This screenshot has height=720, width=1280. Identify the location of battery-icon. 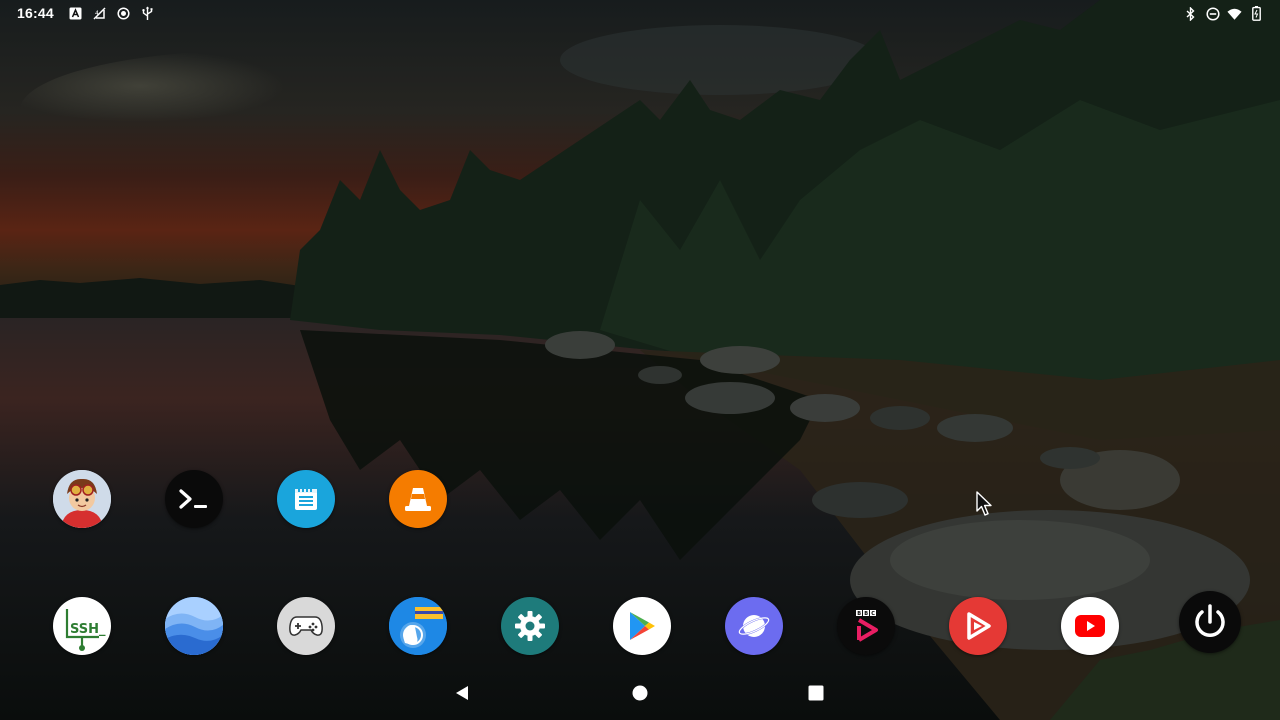
(1256, 13).